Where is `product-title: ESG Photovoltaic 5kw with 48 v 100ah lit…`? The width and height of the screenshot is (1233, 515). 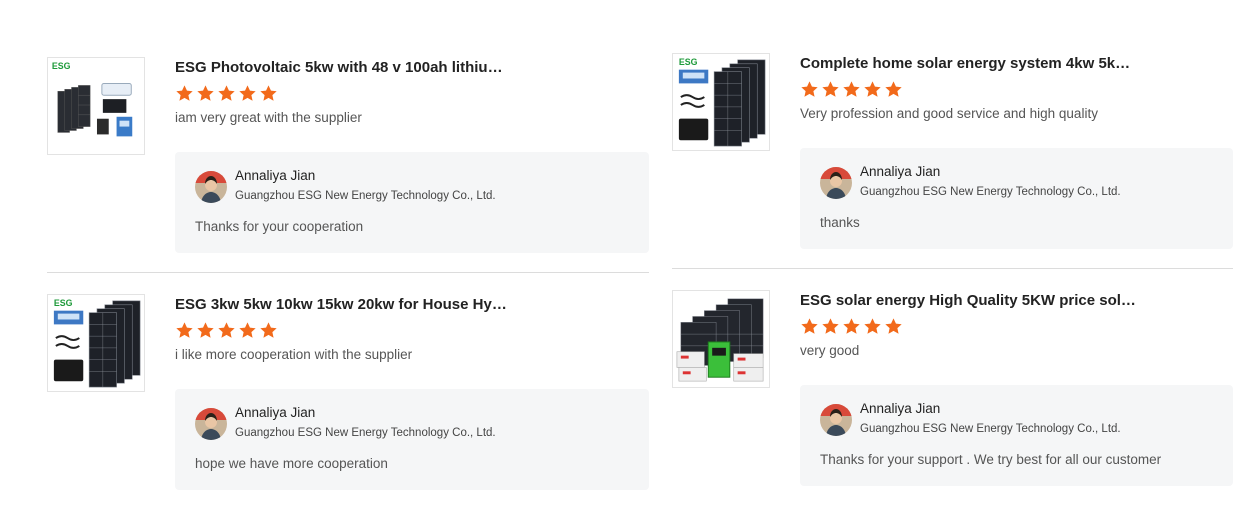
product-title: ESG Photovoltaic 5kw with 48 v 100ah lit… is located at coordinates (345, 67).